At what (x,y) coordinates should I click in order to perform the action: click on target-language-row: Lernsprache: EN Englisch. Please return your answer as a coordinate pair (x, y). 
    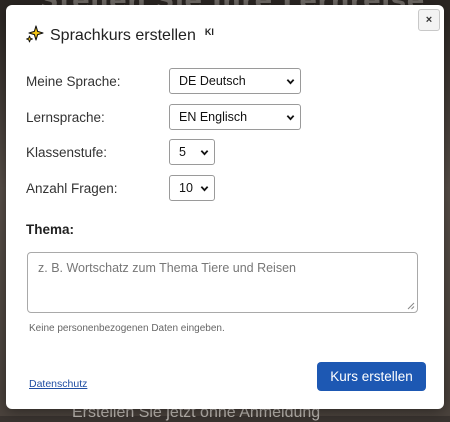
    Looking at the image, I should click on (176, 117).